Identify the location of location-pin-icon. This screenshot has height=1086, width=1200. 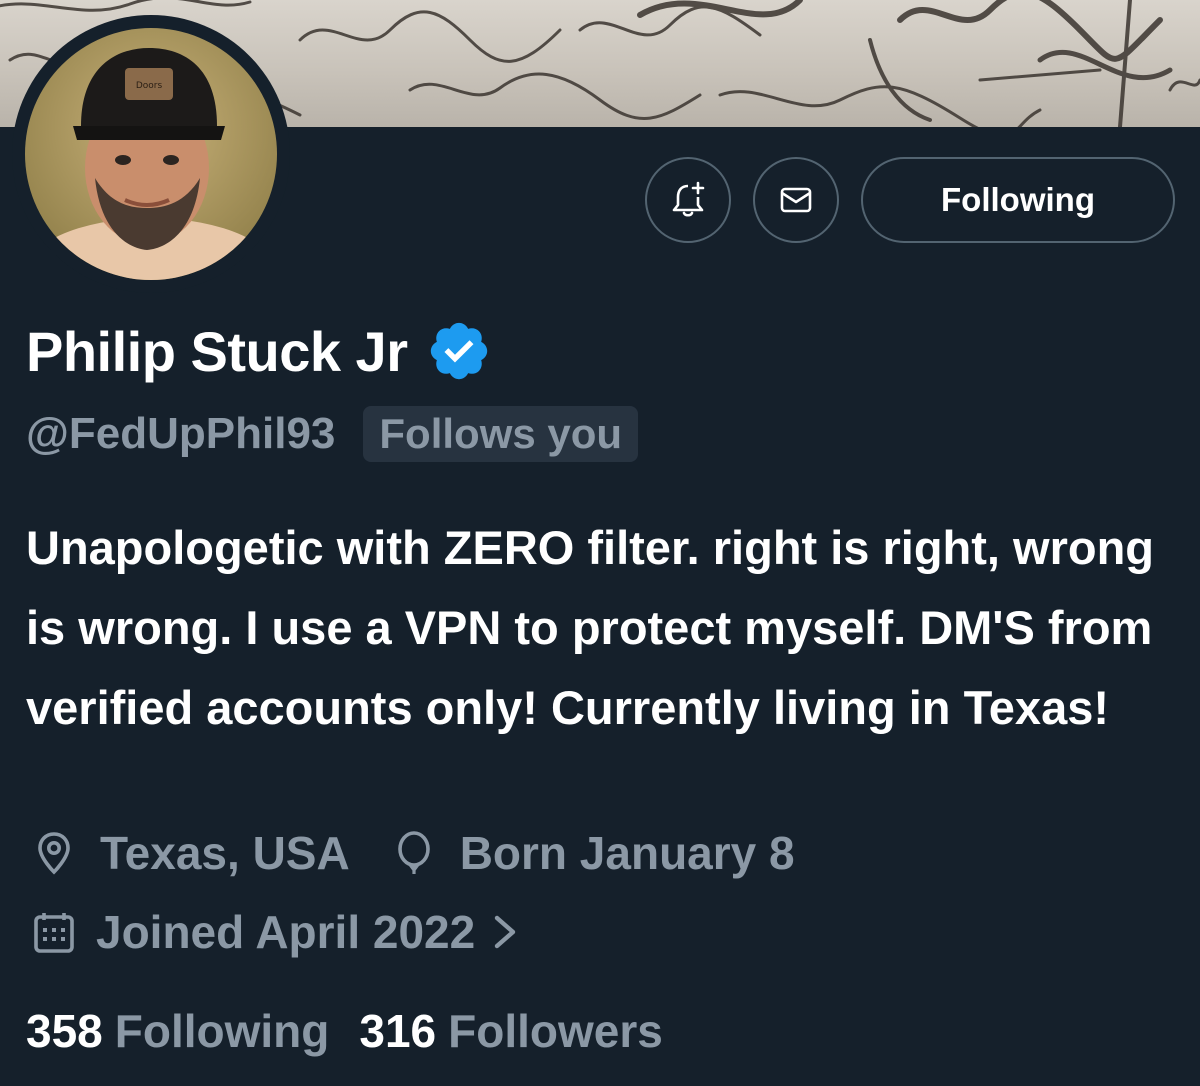
(54, 853).